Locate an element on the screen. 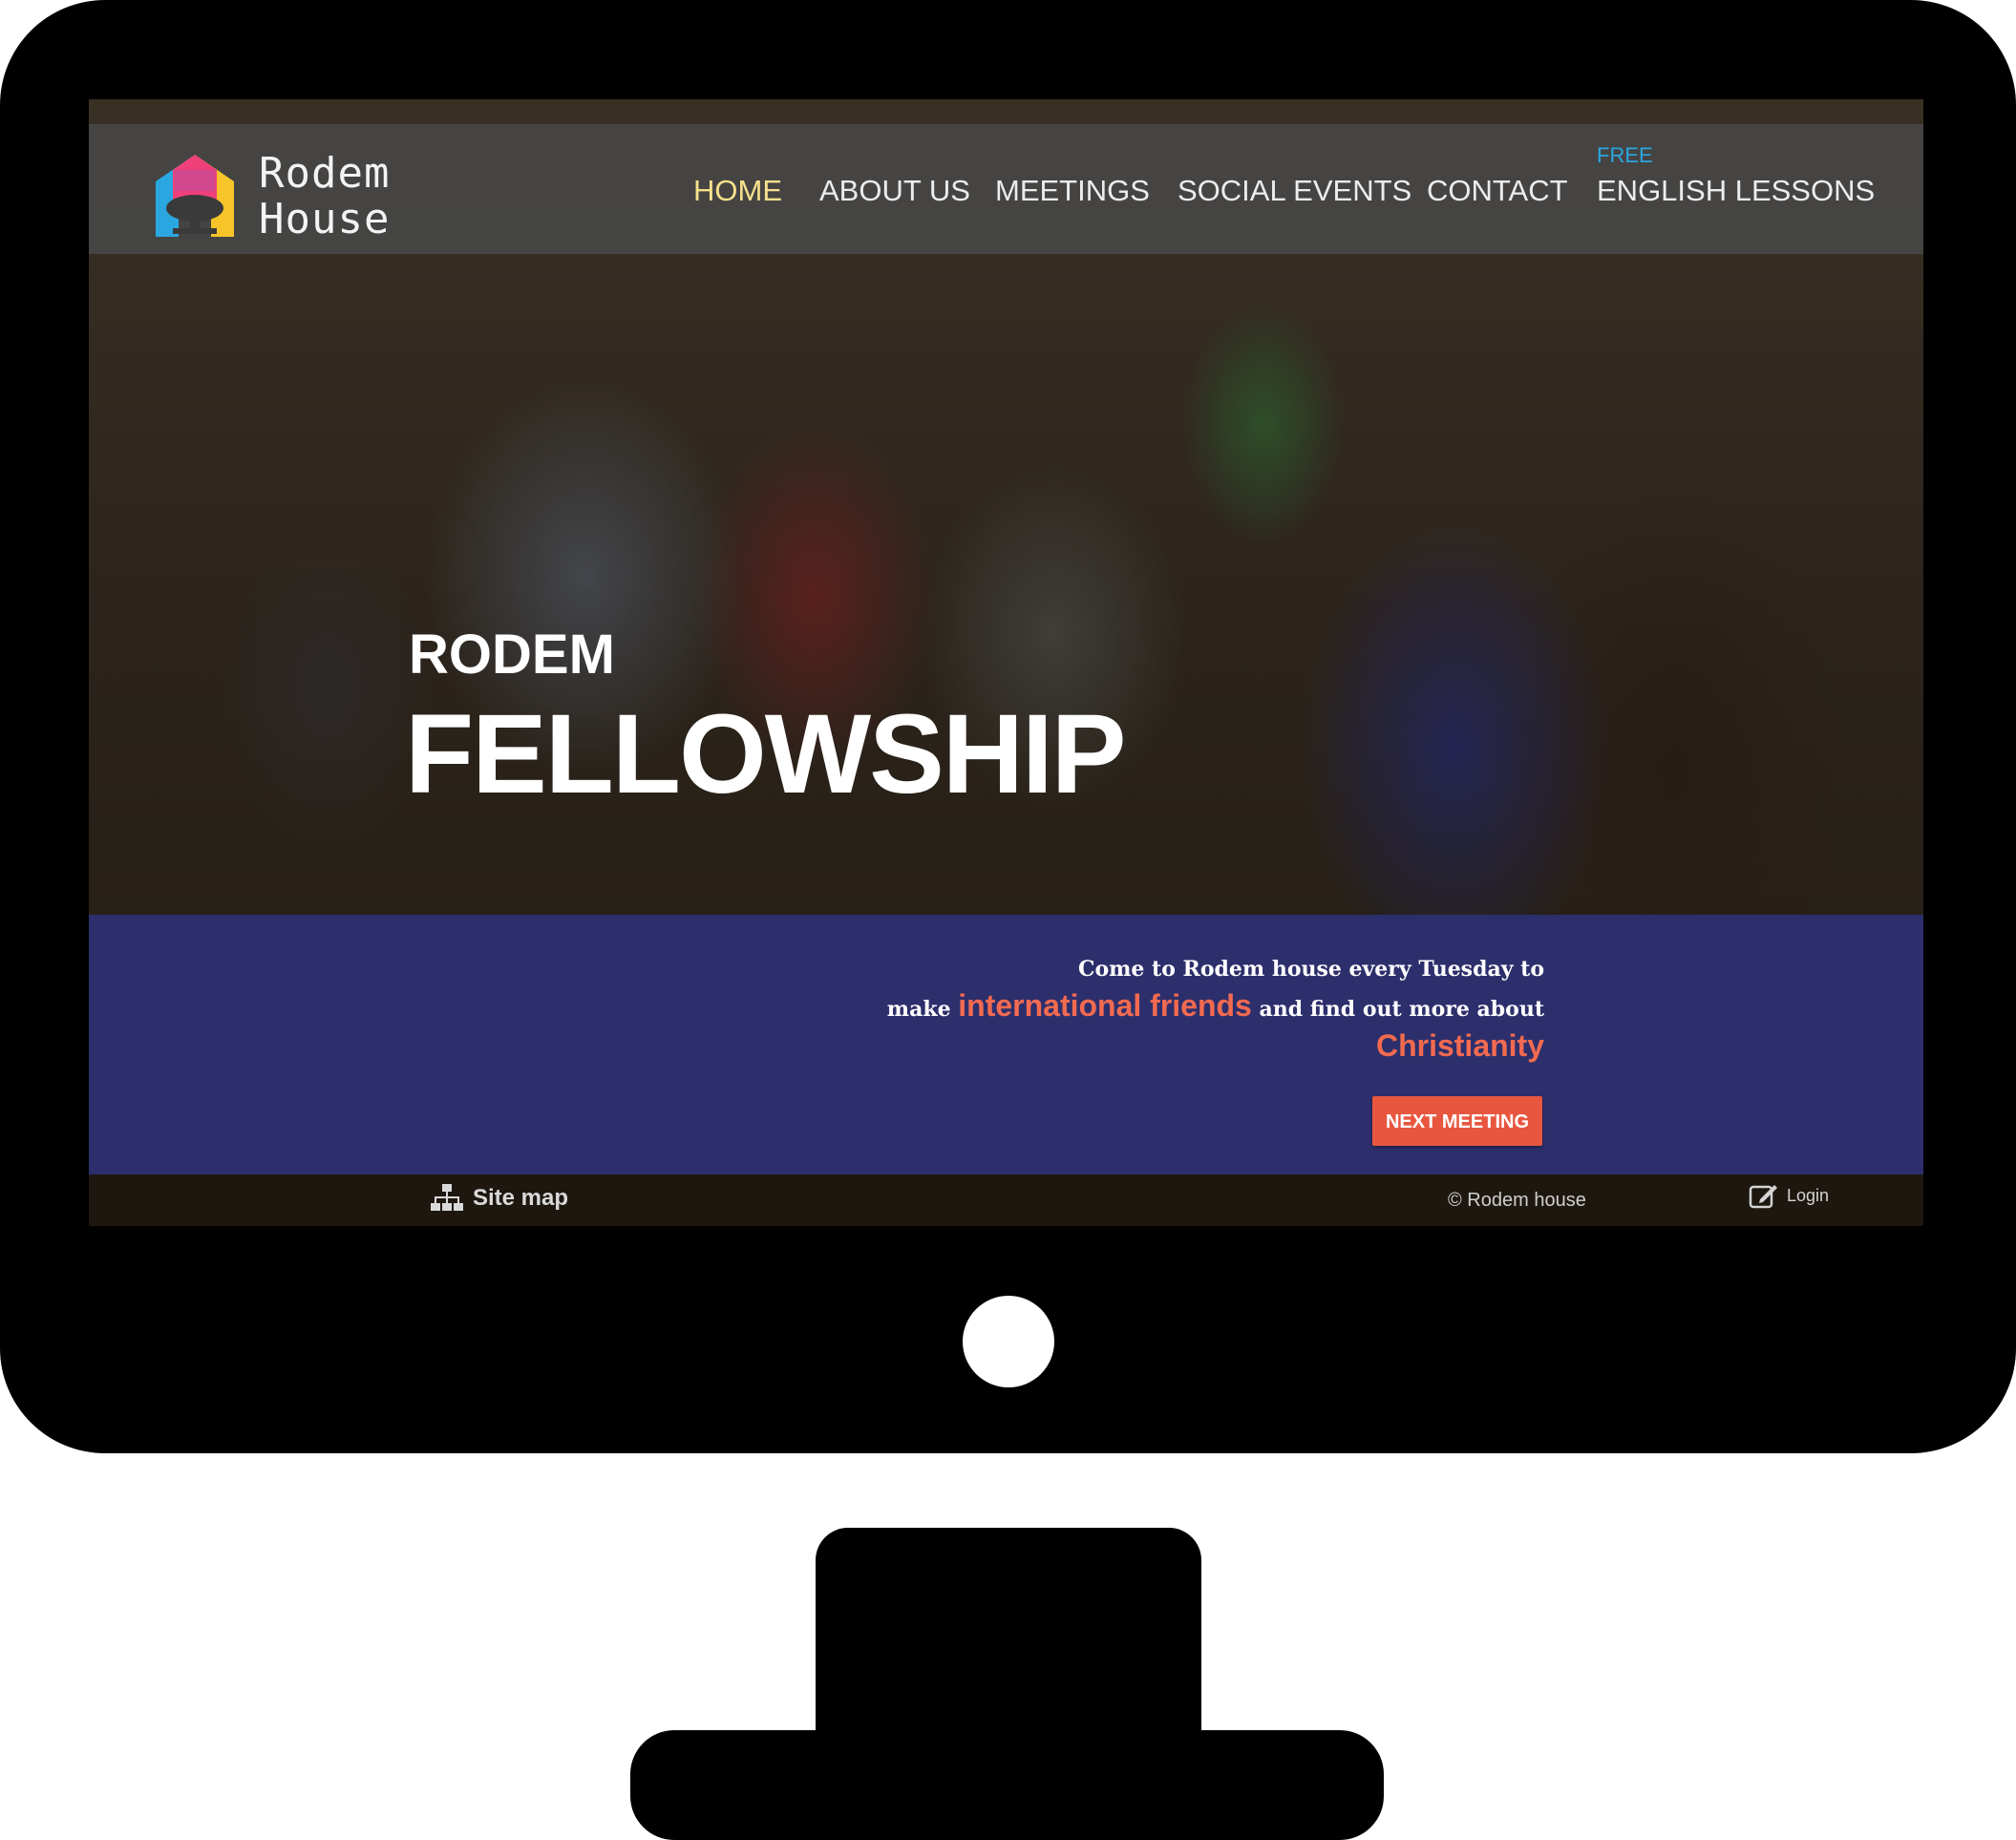 The height and width of the screenshot is (1840, 2016). banner-line3: Christianity is located at coordinates (1114, 1047).